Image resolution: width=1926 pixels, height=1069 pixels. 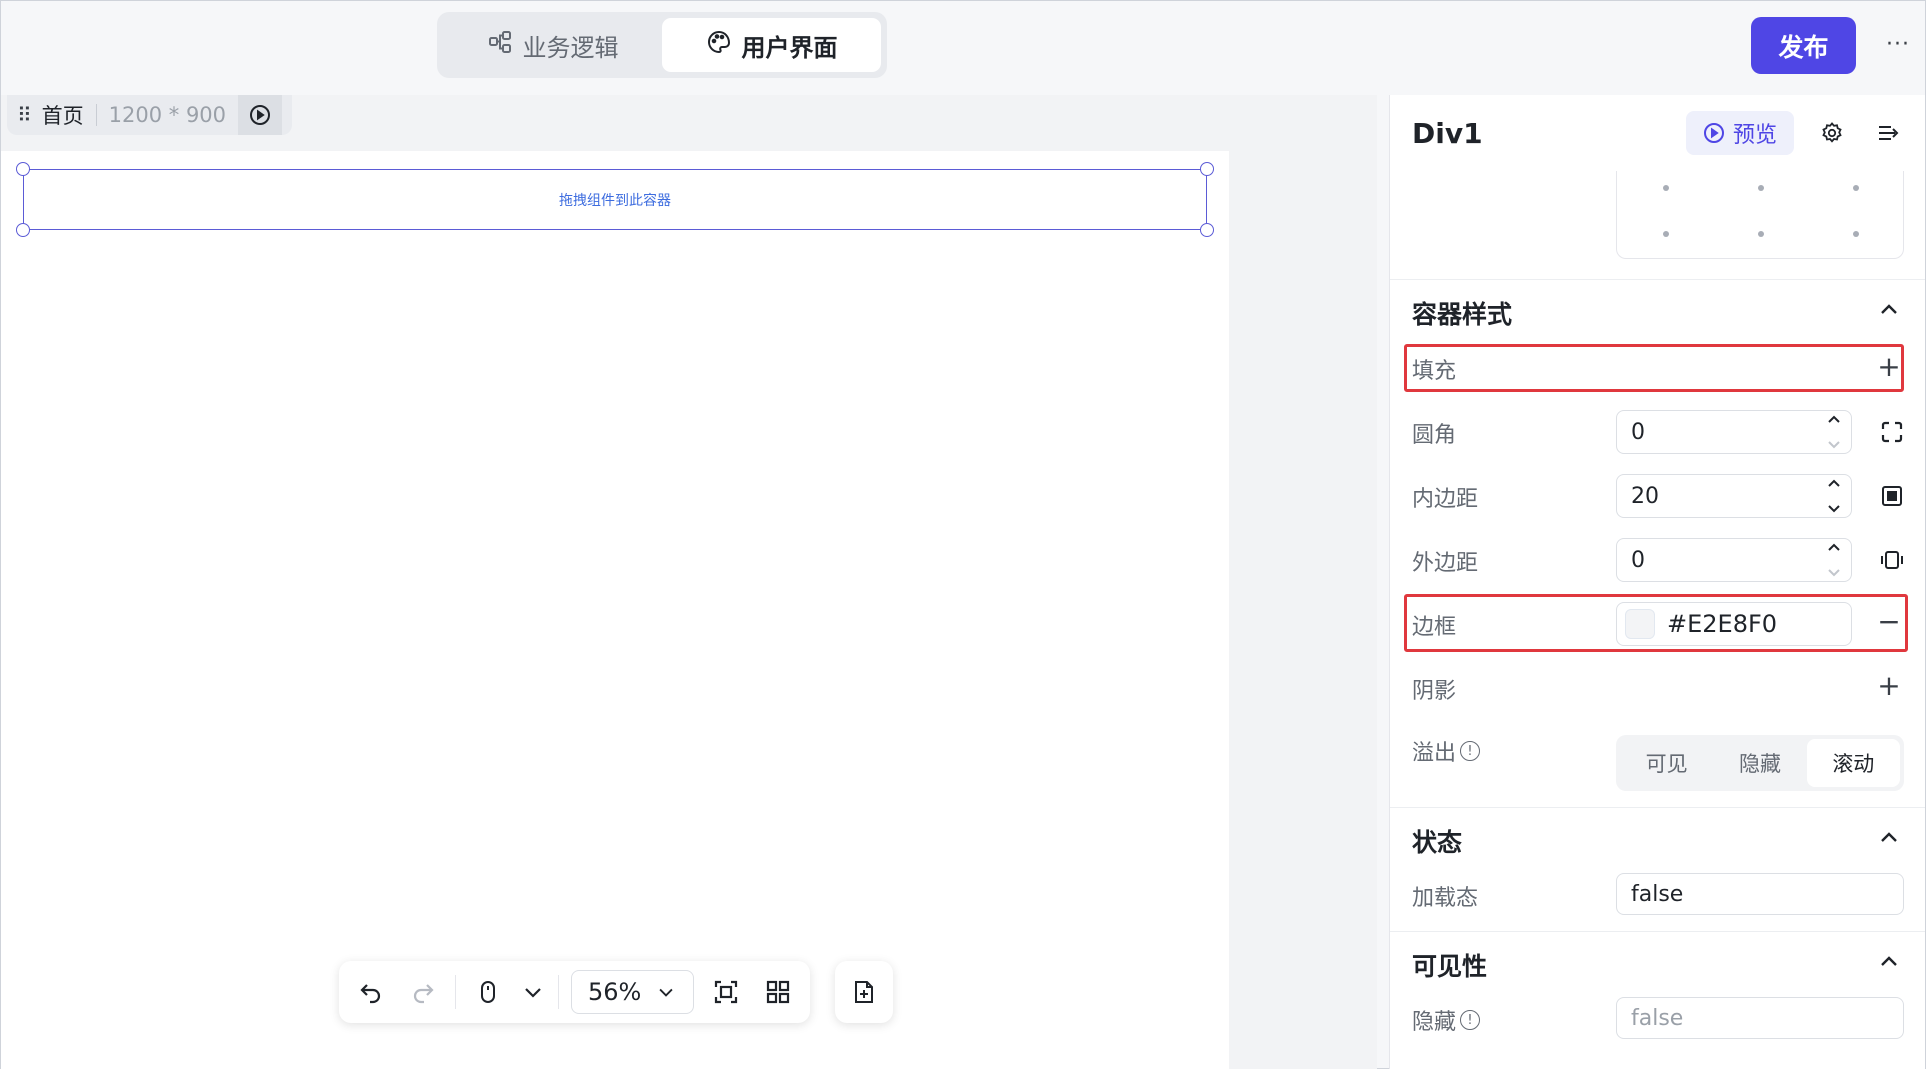 What do you see at coordinates (1760, 894) in the screenshot?
I see `loading-input: false` at bounding box center [1760, 894].